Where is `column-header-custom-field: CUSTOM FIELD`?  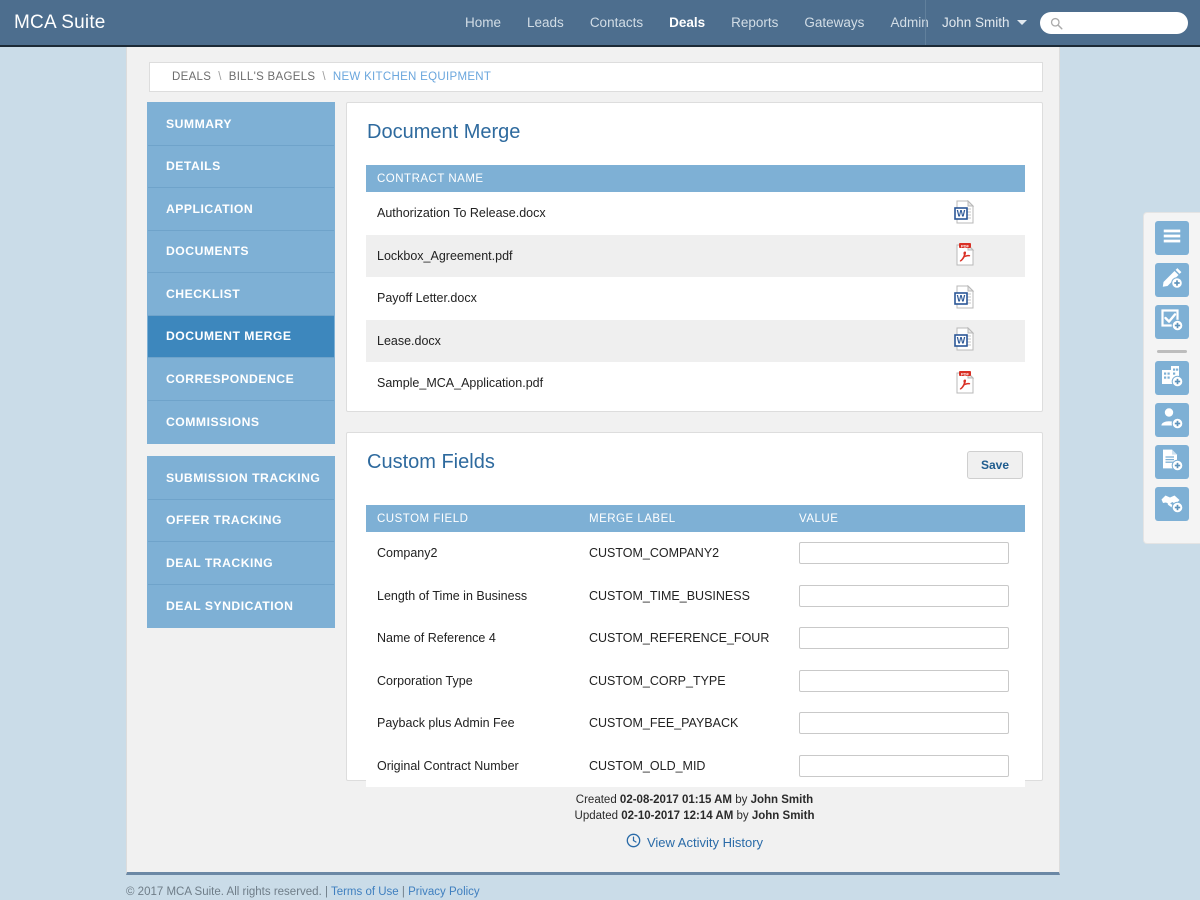 column-header-custom-field: CUSTOM FIELD is located at coordinates (472, 518).